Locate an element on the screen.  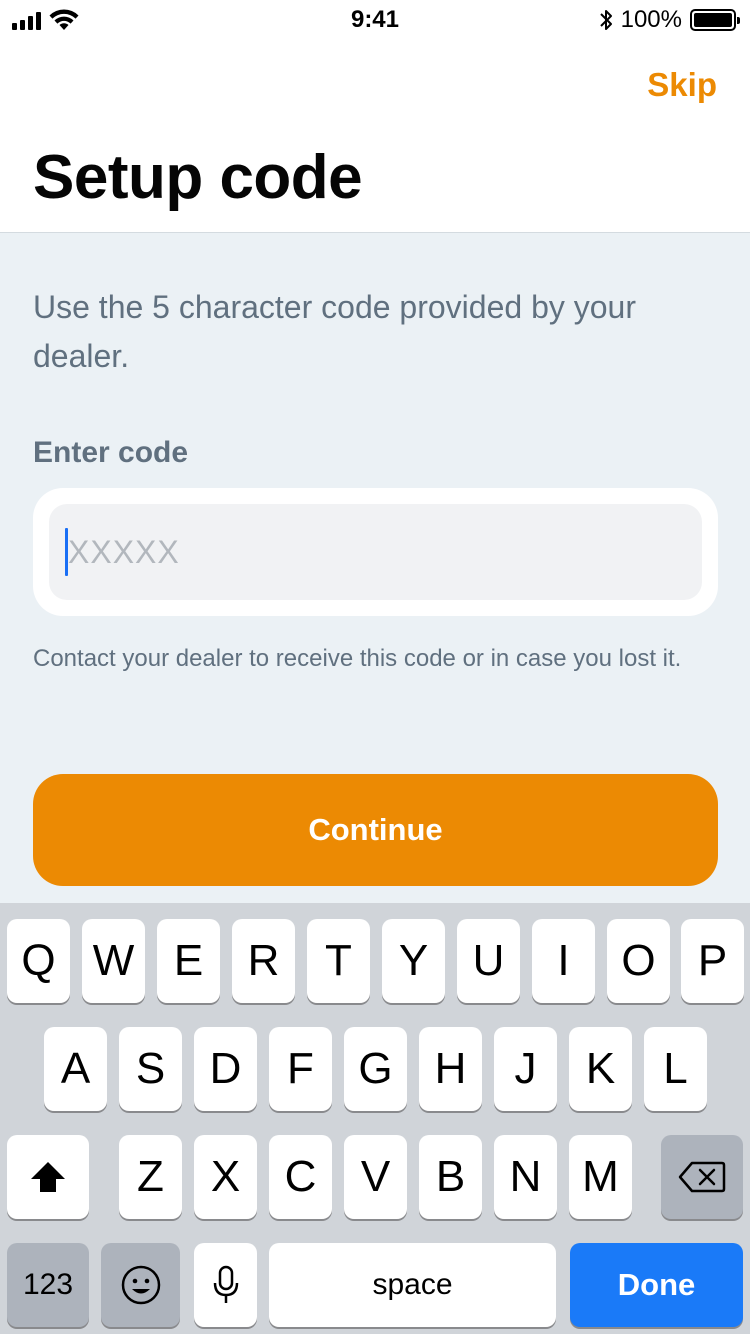
key-h: H is located at coordinates (450, 1069).